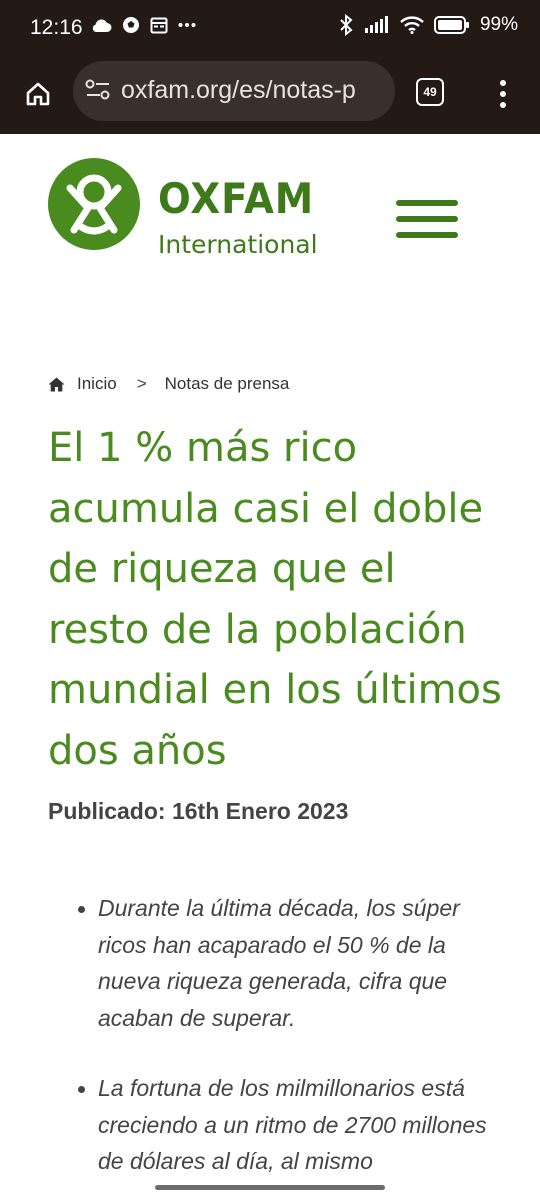 The height and width of the screenshot is (1200, 540). I want to click on site-settings-icon, so click(98, 90).